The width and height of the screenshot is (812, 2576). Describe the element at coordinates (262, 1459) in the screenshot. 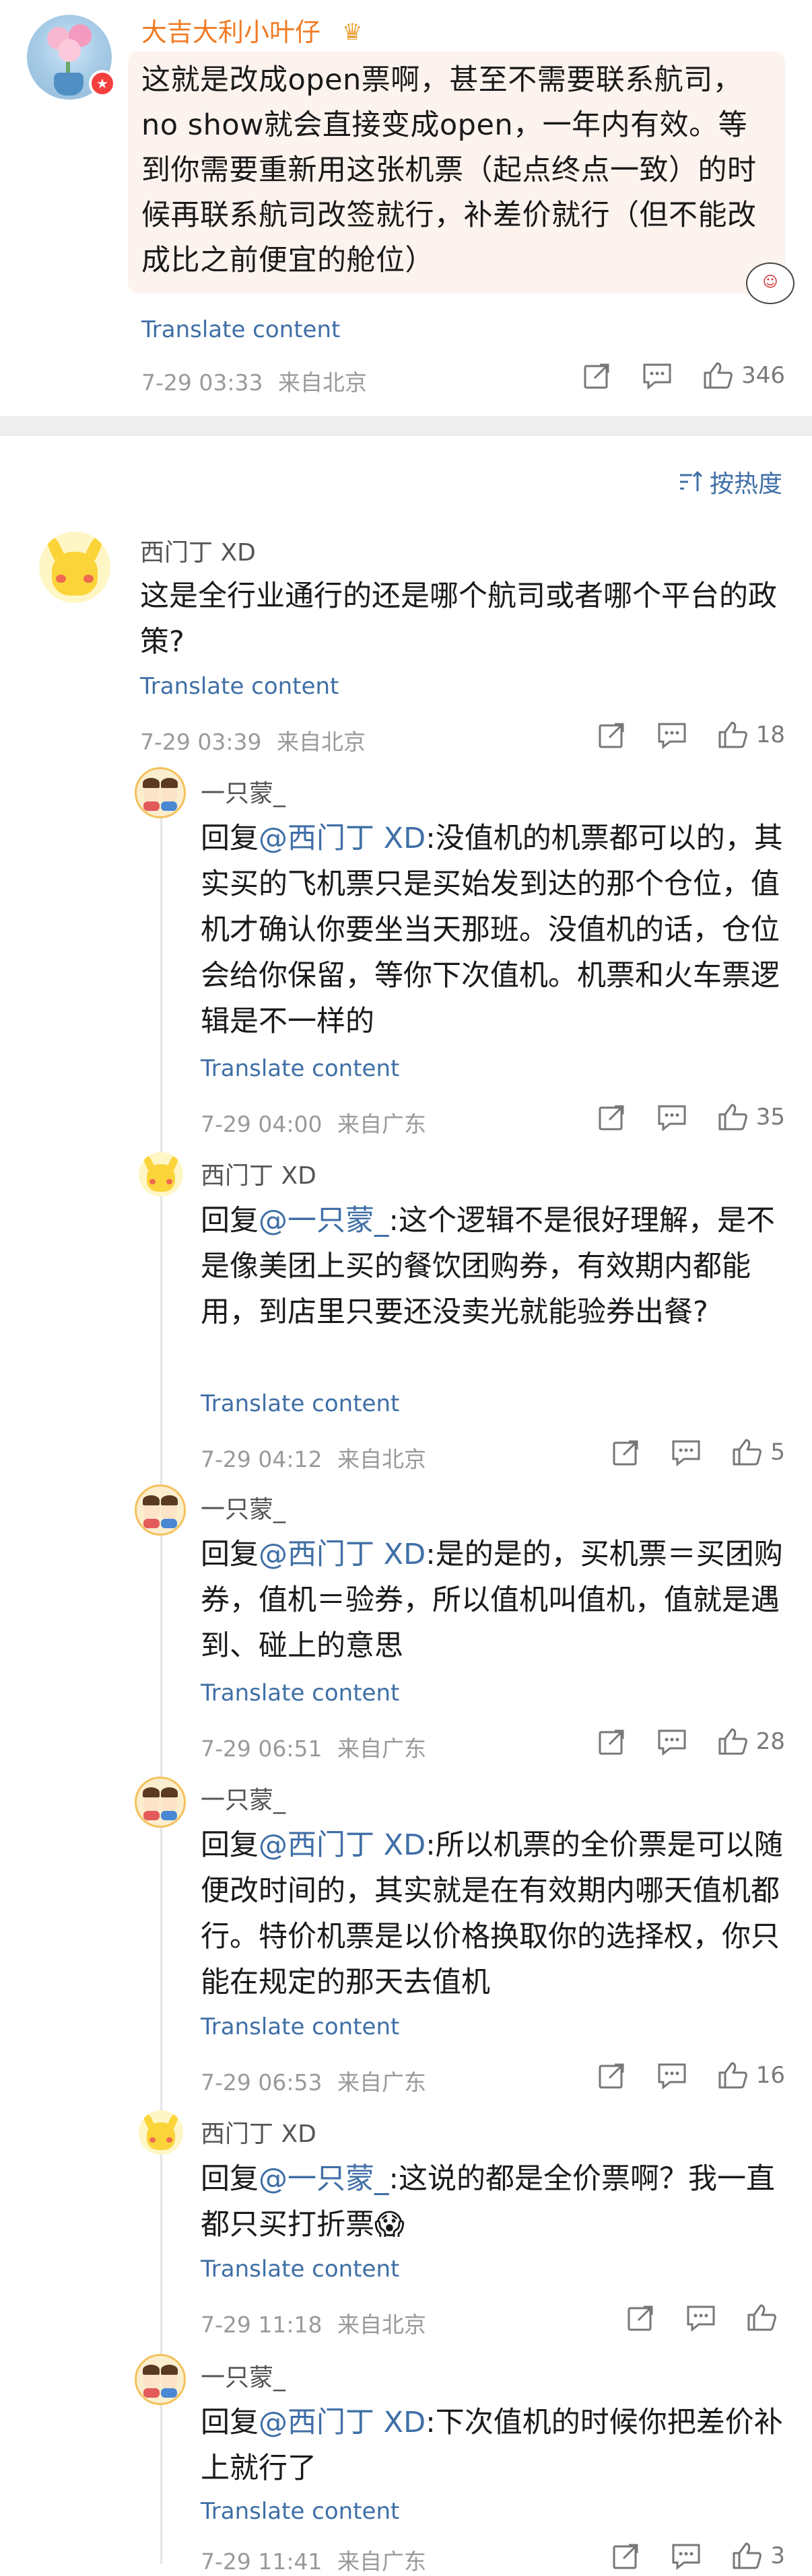

I see `timestamp: 7-29 04:12` at that location.